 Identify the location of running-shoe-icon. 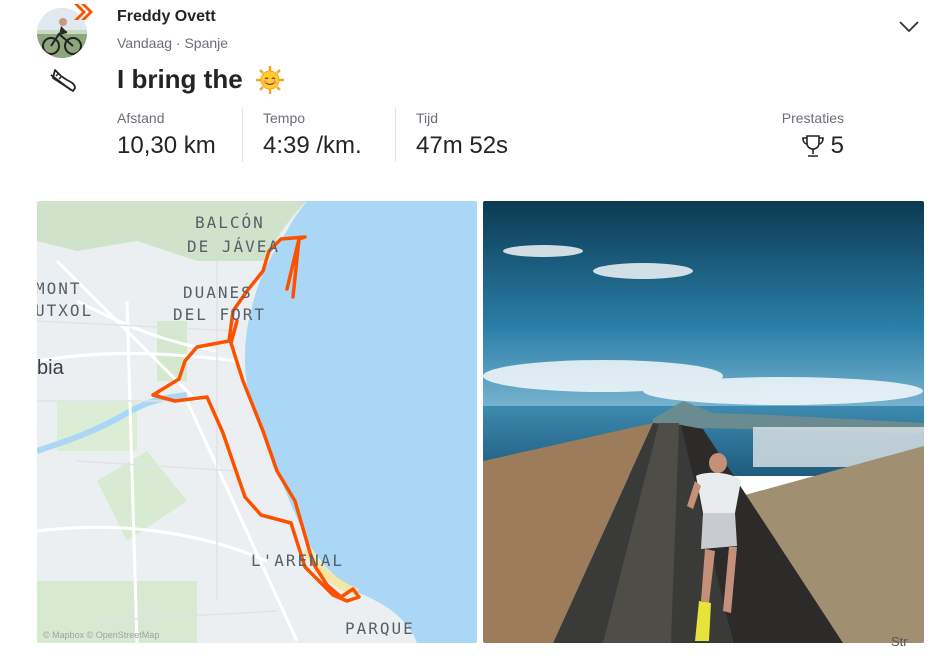
(63, 80).